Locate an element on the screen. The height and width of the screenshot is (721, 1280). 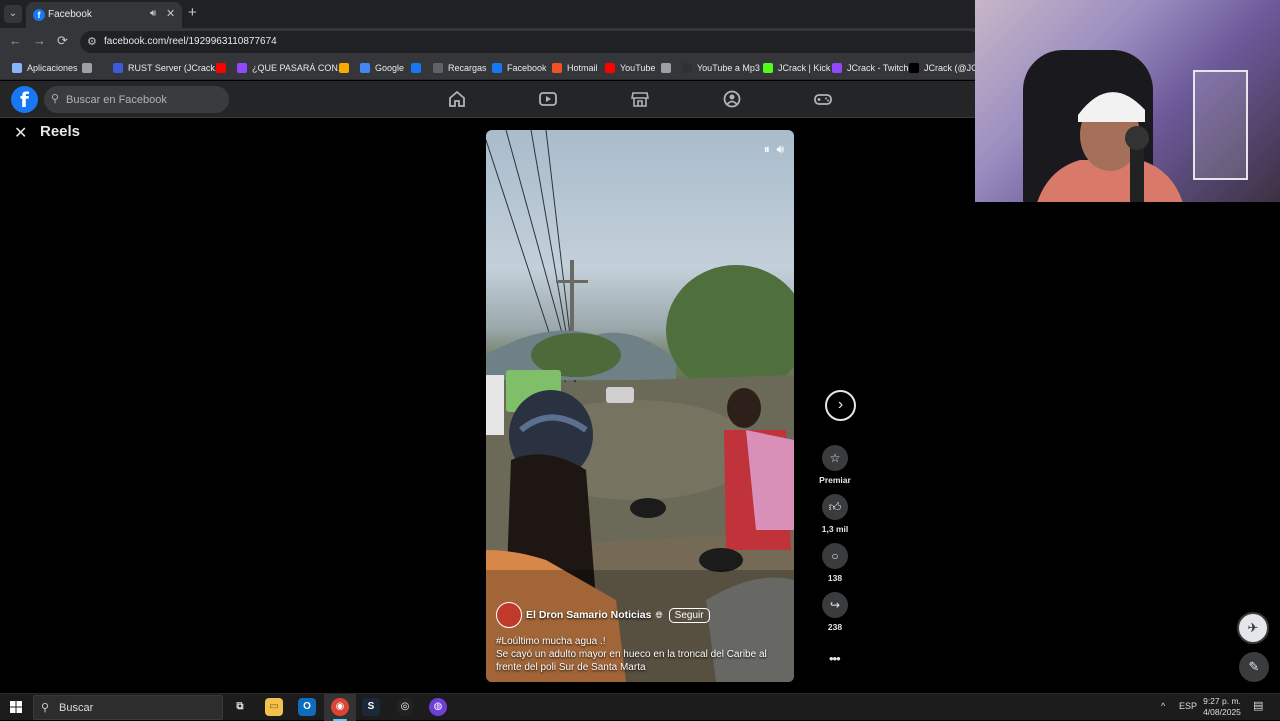
bookmark-item: Facebook is located at coordinates (519, 68).